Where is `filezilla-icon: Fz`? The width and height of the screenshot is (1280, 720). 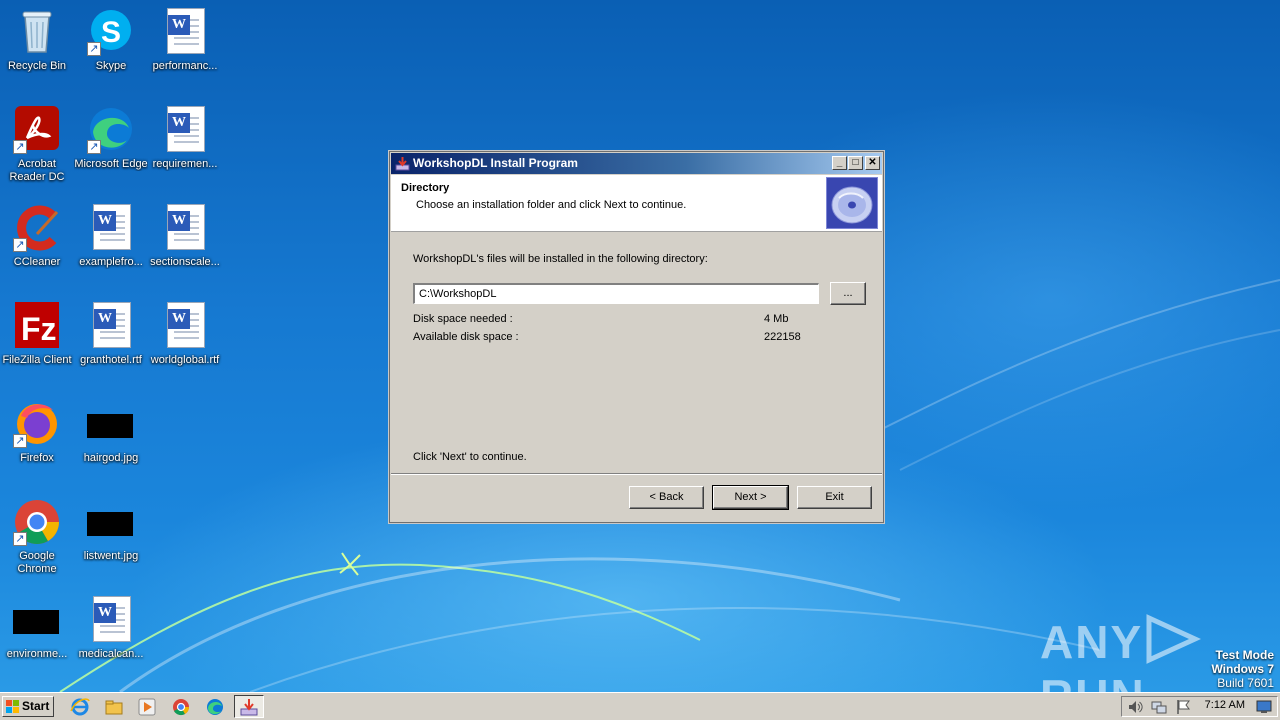 filezilla-icon: Fz is located at coordinates (37, 325).